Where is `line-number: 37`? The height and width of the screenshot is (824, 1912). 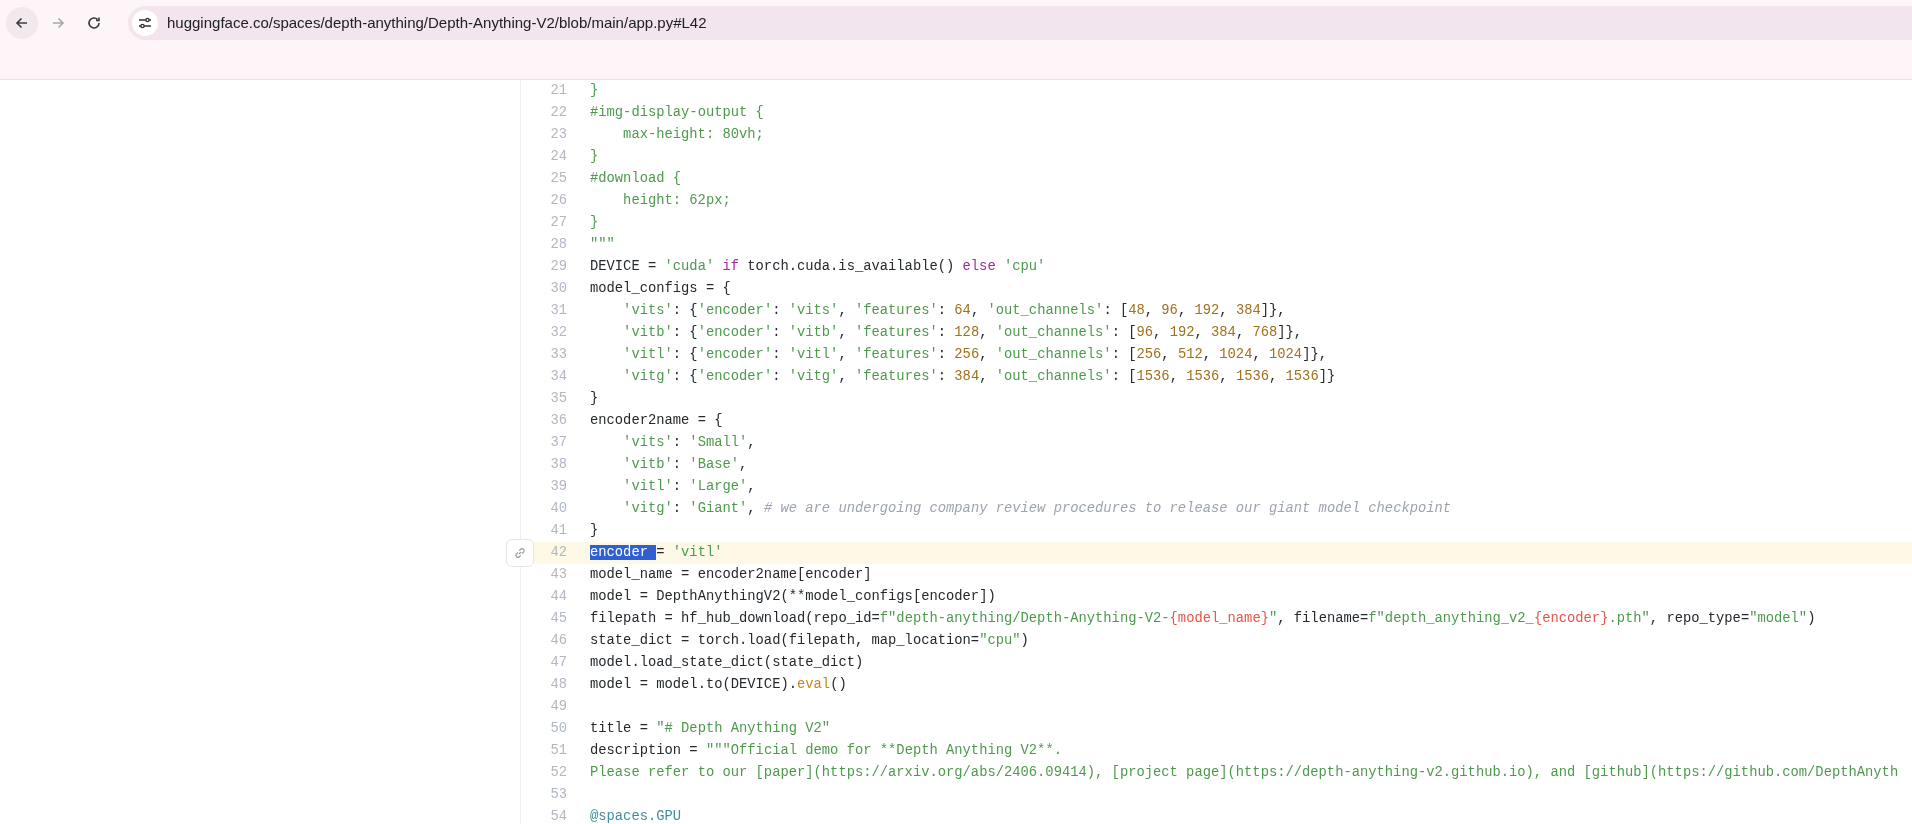
line-number: 37 is located at coordinates (558, 442).